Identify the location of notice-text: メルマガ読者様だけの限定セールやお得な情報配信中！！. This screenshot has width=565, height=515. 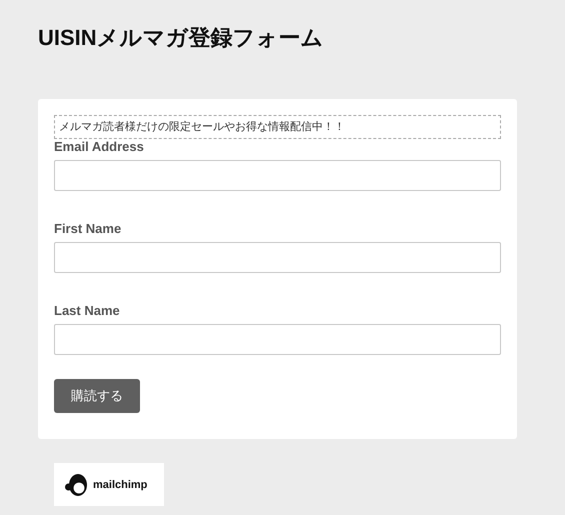
(277, 127).